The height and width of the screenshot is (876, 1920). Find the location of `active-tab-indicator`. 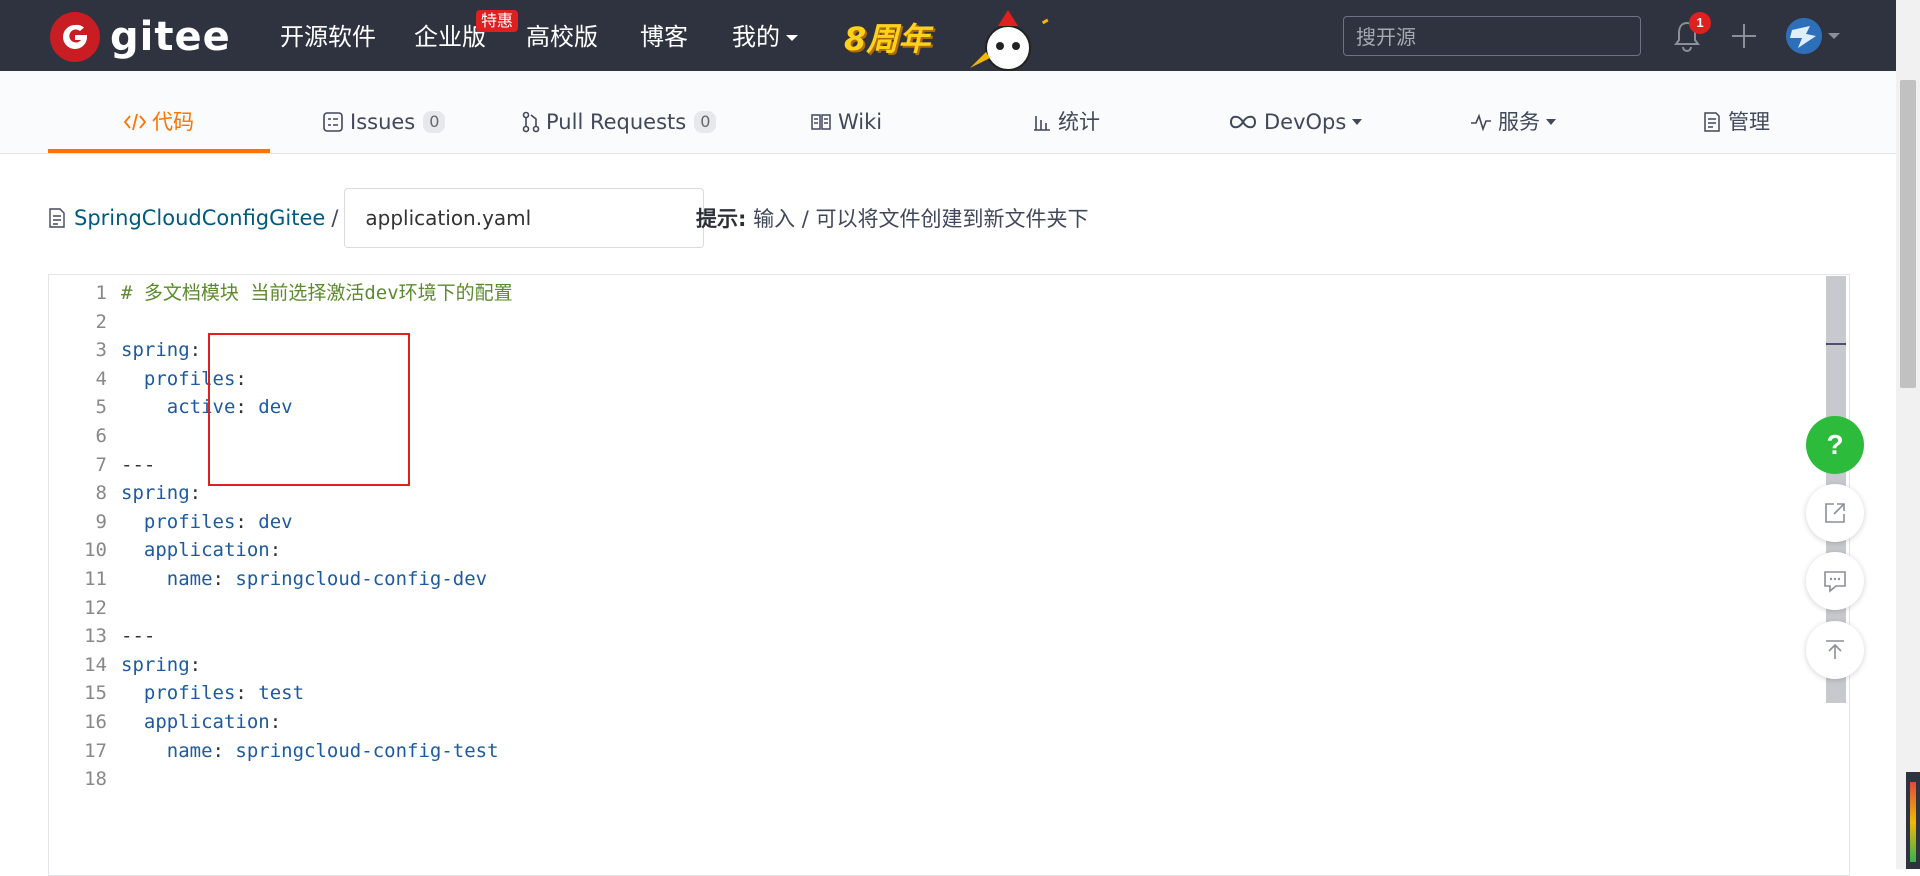

active-tab-indicator is located at coordinates (159, 151).